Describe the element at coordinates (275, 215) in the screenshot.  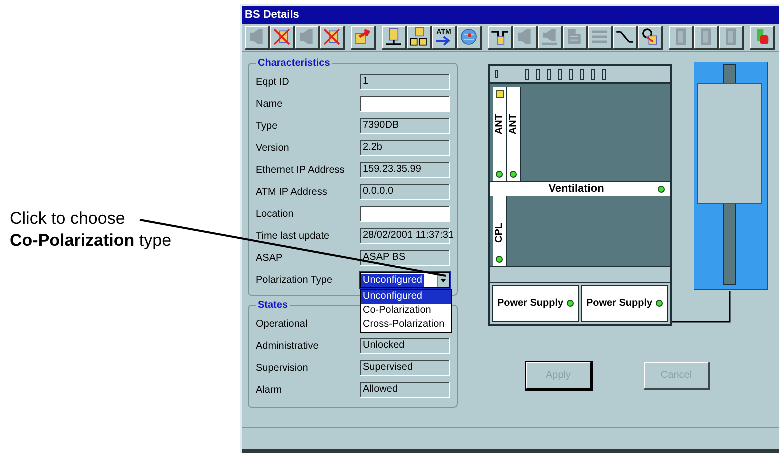
I see `field-label: Location` at that location.